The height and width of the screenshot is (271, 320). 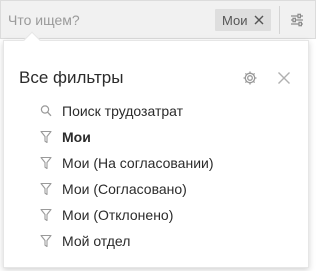 What do you see at coordinates (297, 20) in the screenshot?
I see `filter-settings-icon` at bounding box center [297, 20].